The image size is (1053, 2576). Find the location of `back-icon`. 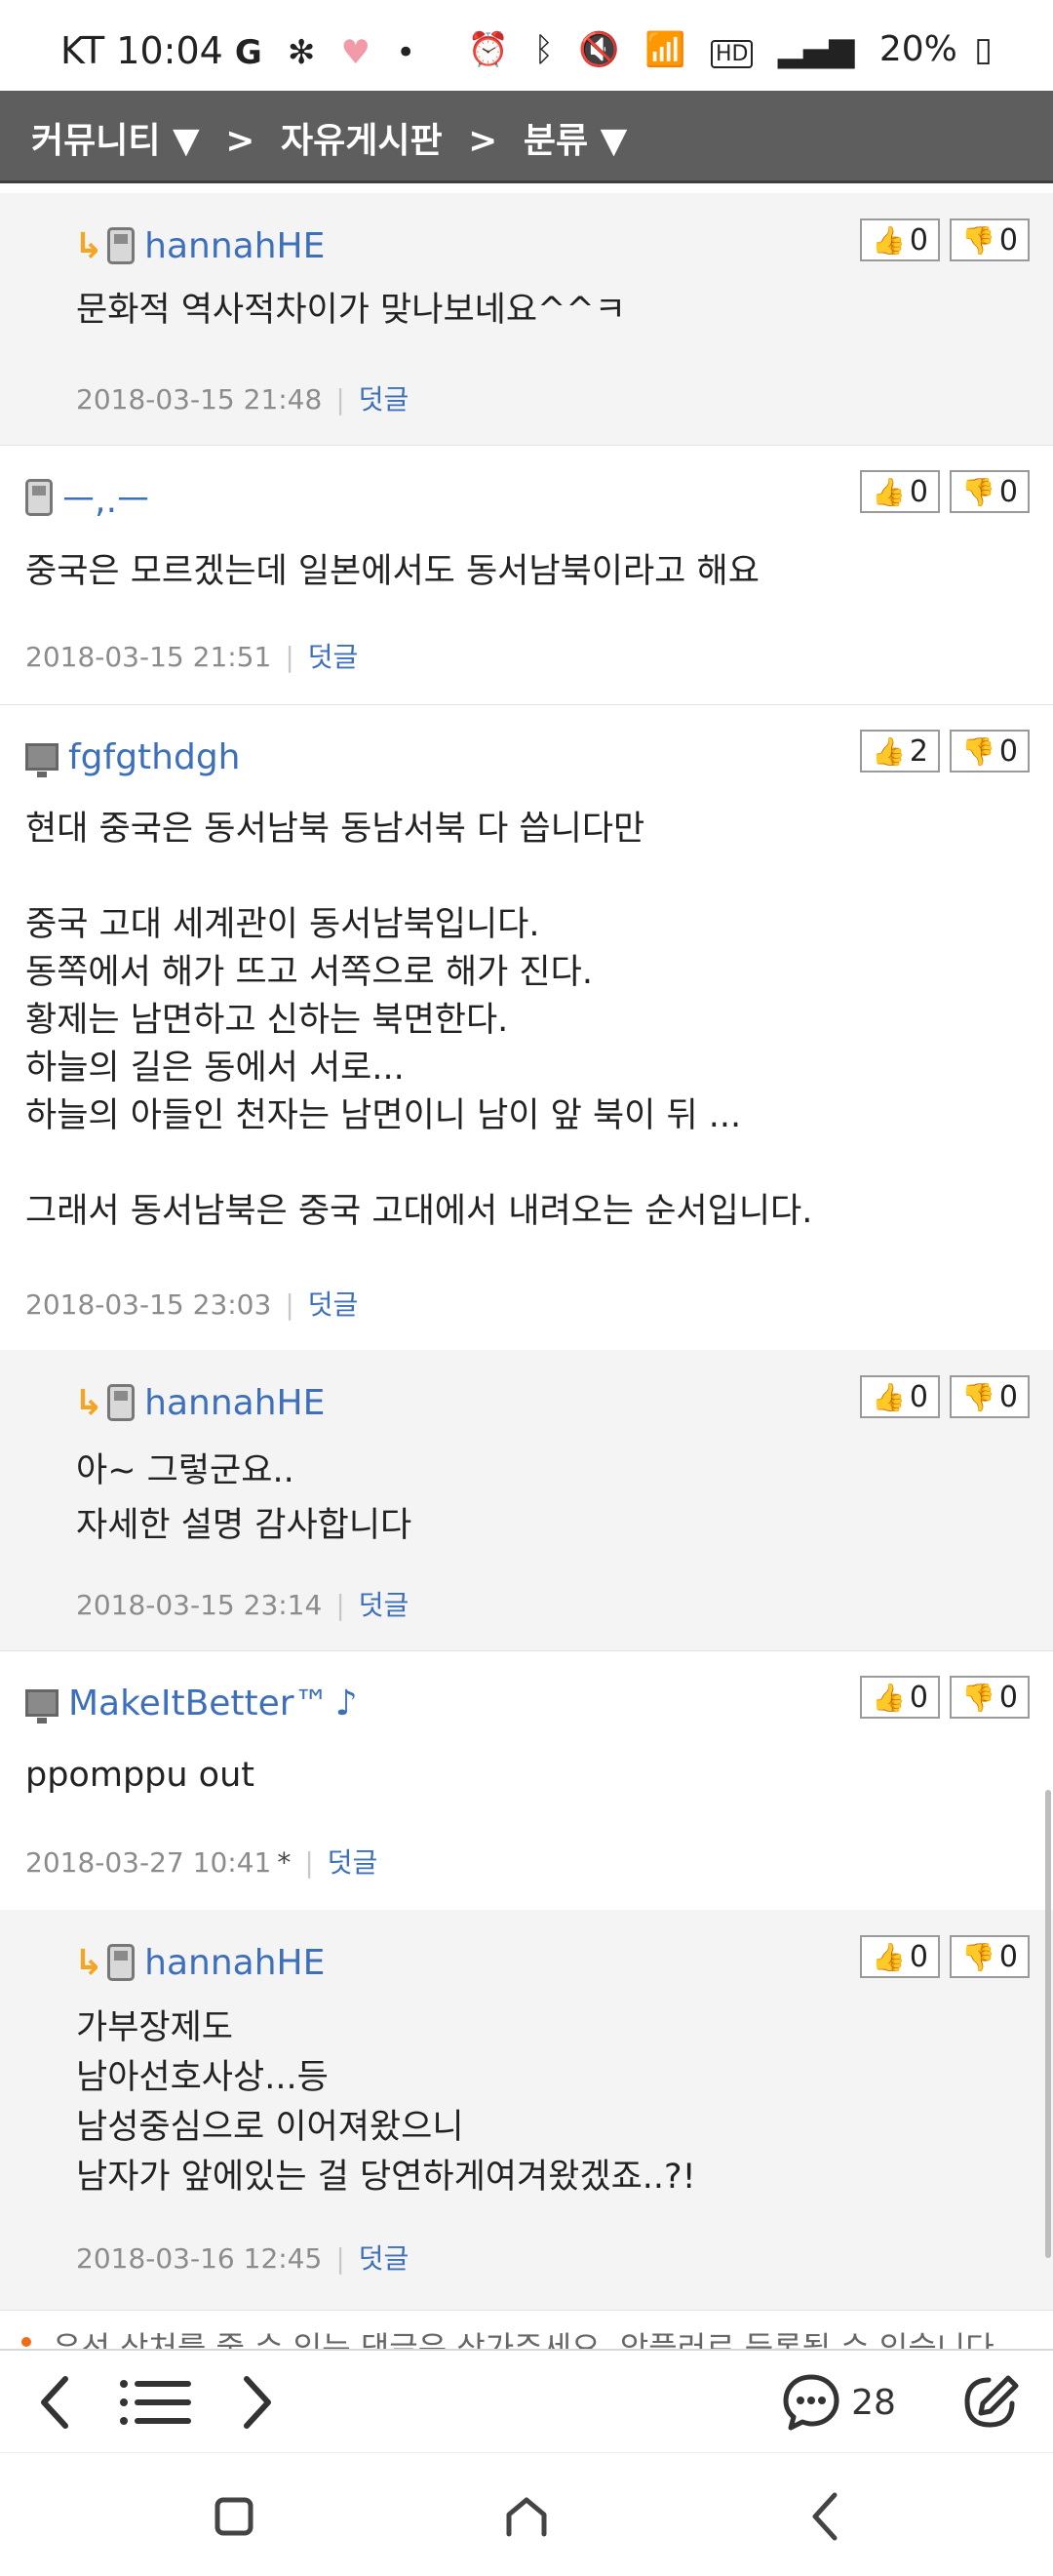

back-icon is located at coordinates (825, 2516).